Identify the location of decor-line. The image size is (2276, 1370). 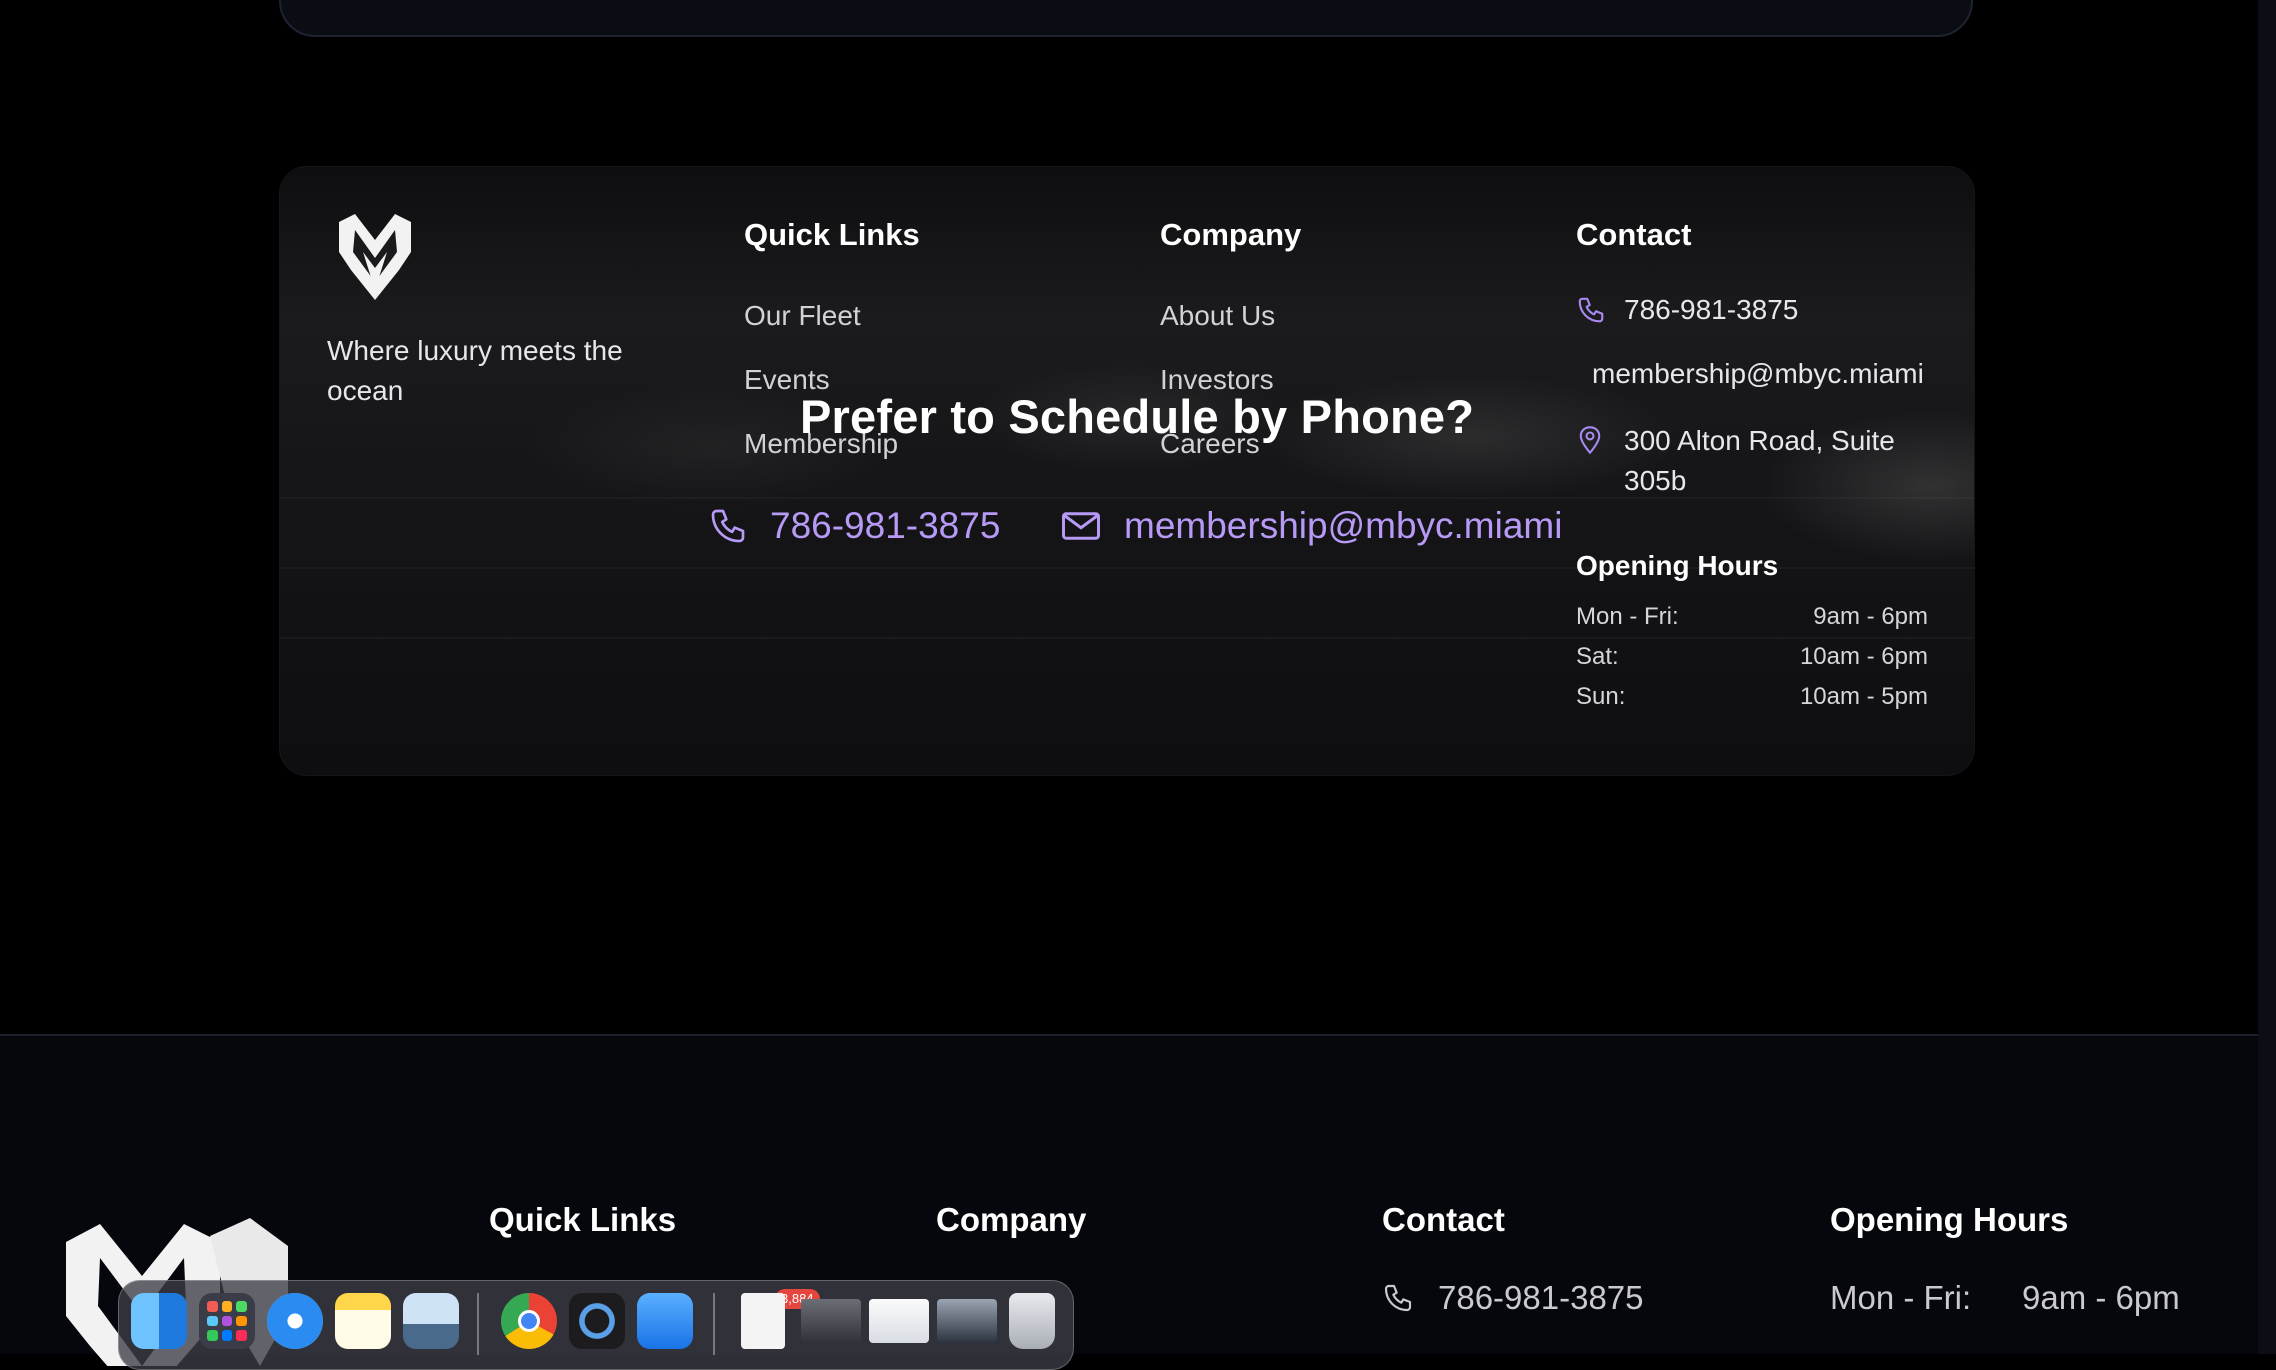
(1127, 638).